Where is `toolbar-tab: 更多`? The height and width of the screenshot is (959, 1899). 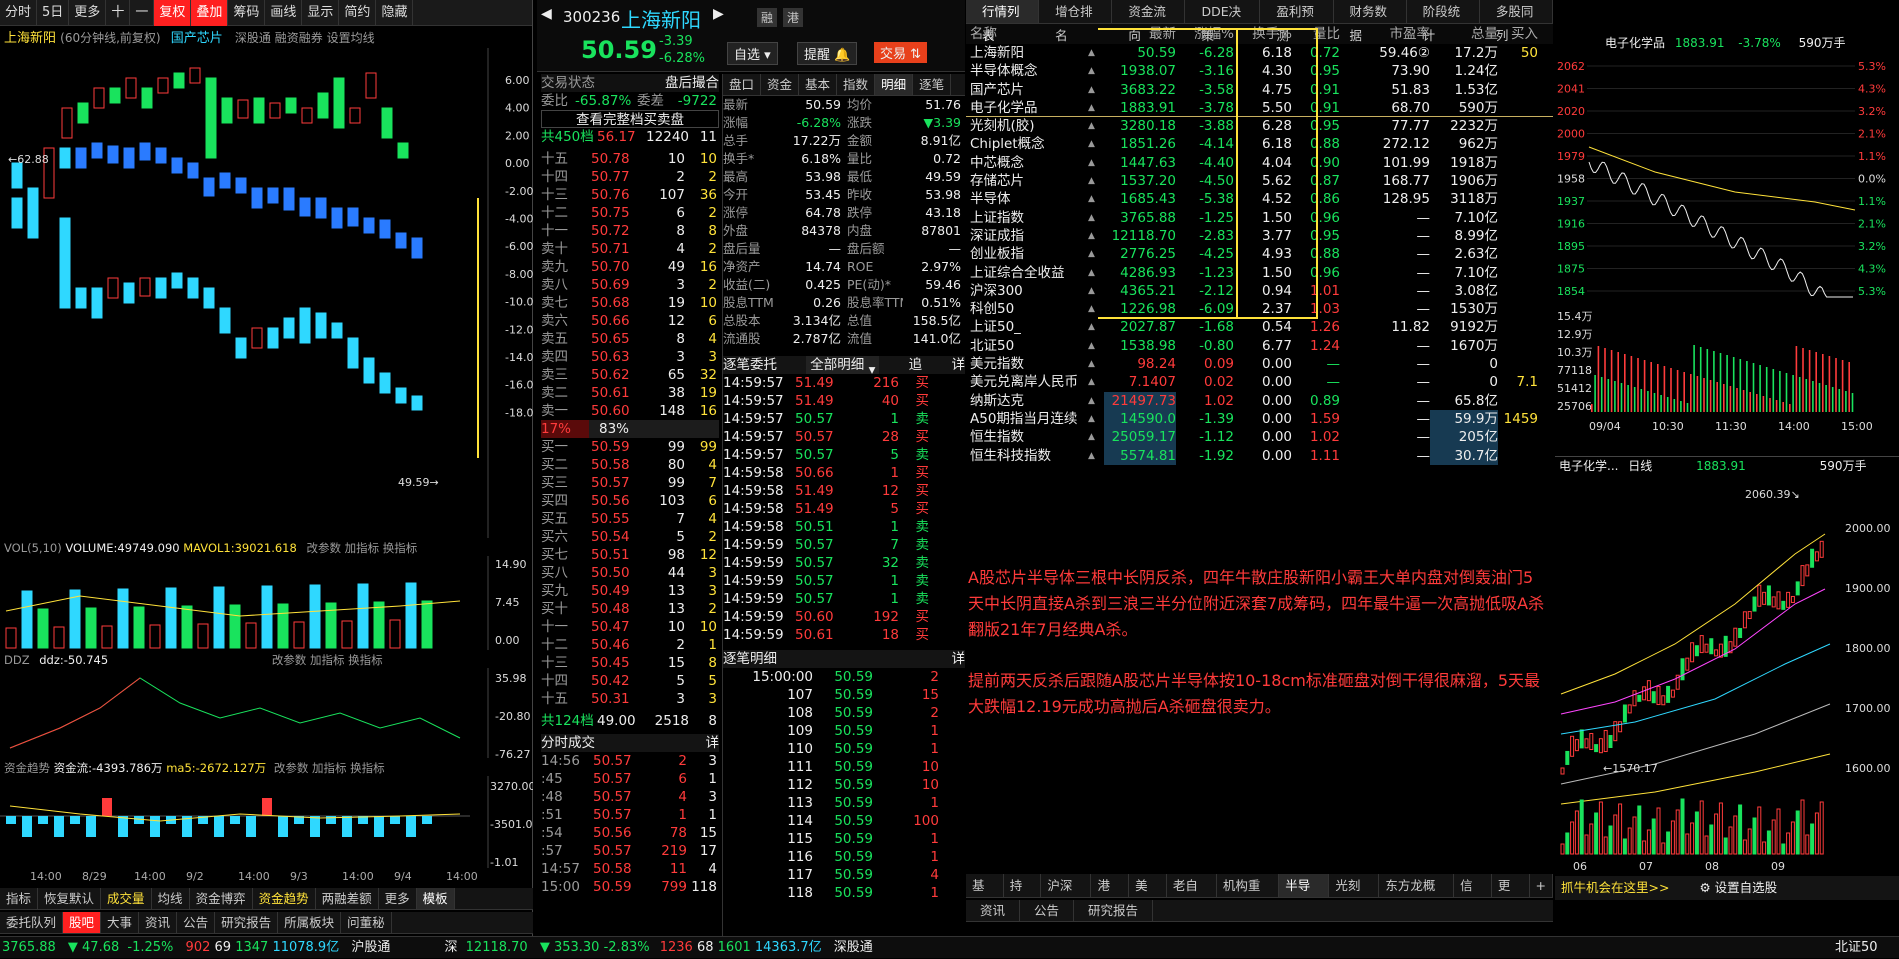
toolbar-tab: 更多 is located at coordinates (88, 13).